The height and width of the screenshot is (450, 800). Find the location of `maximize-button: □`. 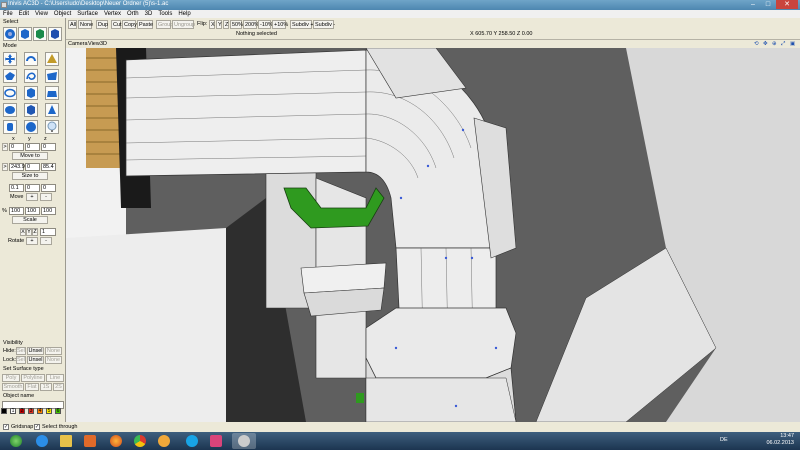

maximize-button: □ is located at coordinates (768, 4).